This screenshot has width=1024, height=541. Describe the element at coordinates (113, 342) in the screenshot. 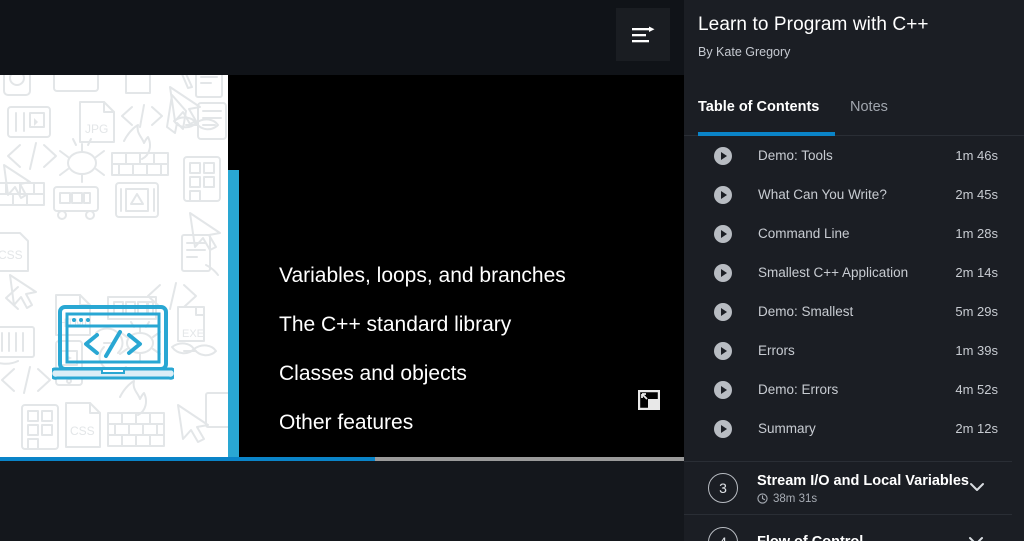

I see `laptop-code-logo` at that location.